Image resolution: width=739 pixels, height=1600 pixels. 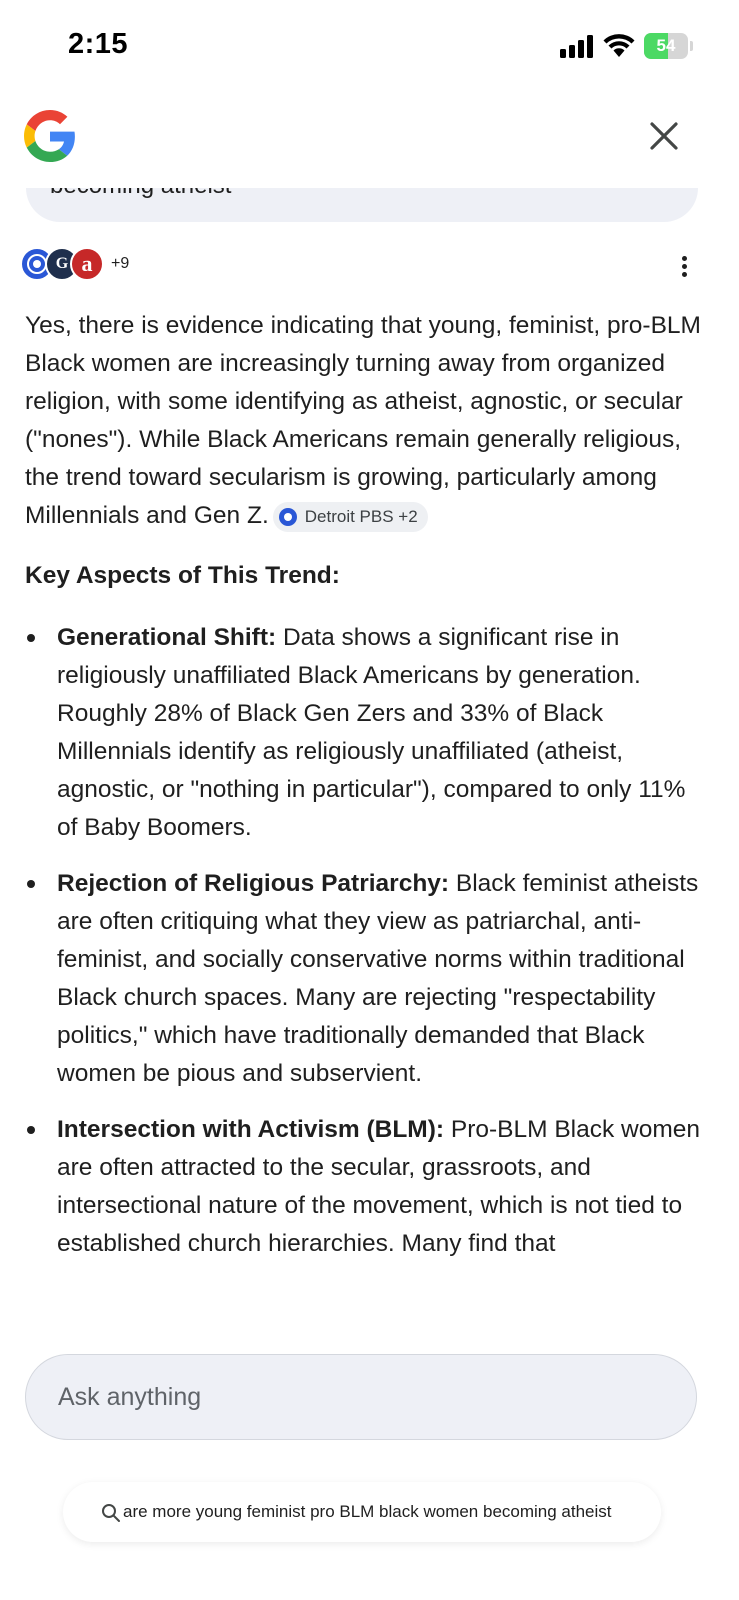 I want to click on more-vert-icon, so click(x=684, y=266).